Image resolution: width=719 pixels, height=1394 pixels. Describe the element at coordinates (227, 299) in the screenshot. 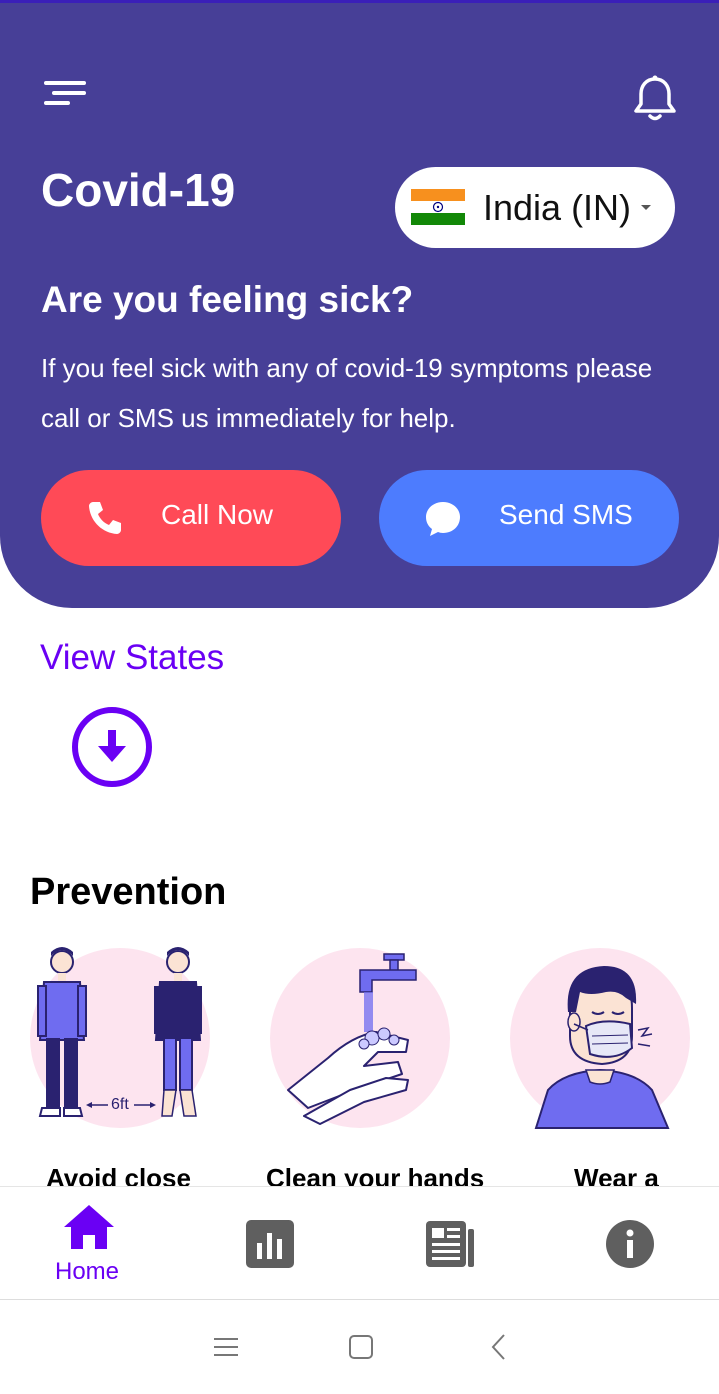

I see `sick-title: Are you feeling sick?` at that location.